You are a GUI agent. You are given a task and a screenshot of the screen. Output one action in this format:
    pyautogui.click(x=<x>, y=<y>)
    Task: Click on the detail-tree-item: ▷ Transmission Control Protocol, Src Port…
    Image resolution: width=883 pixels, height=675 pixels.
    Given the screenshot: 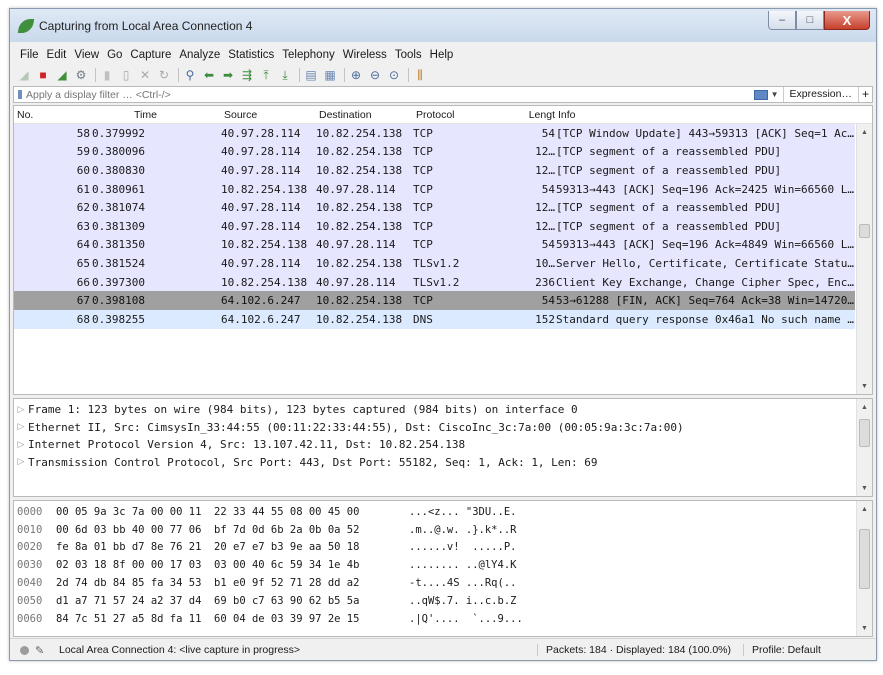 What is the action you would take?
    pyautogui.click(x=434, y=463)
    